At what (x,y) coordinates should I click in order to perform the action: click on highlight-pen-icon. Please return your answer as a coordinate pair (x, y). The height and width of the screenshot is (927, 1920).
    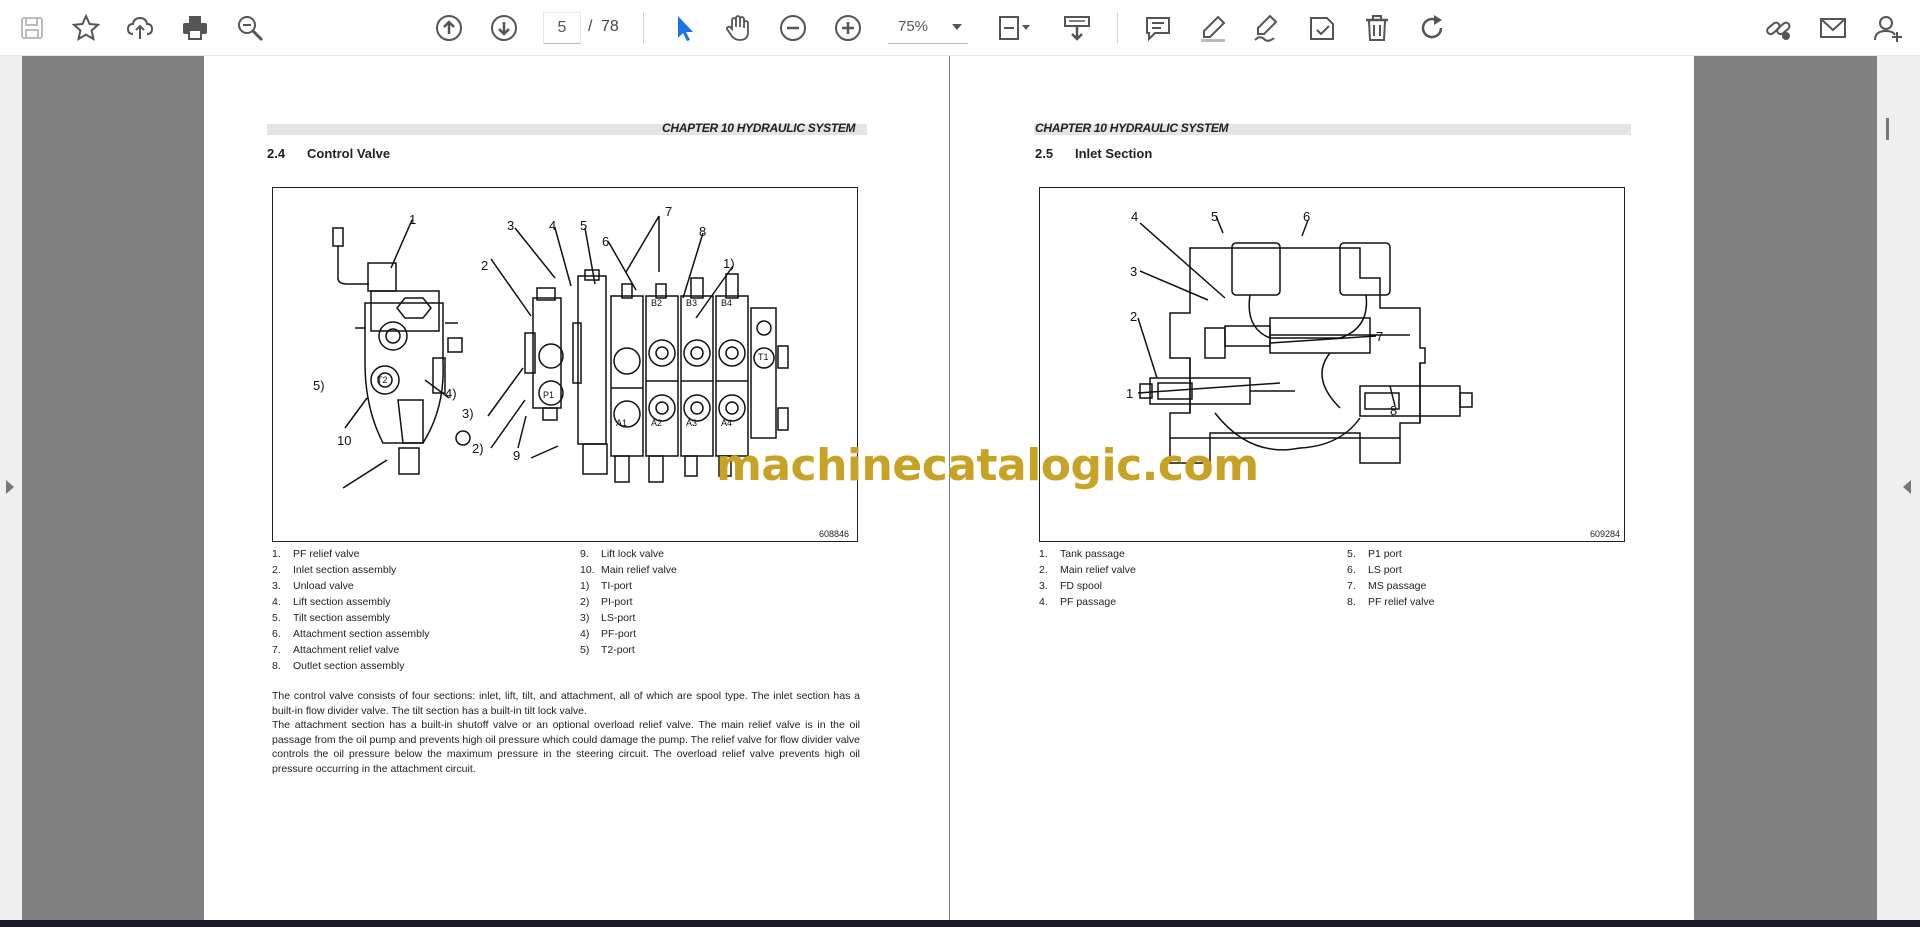
    Looking at the image, I should click on (1213, 28).